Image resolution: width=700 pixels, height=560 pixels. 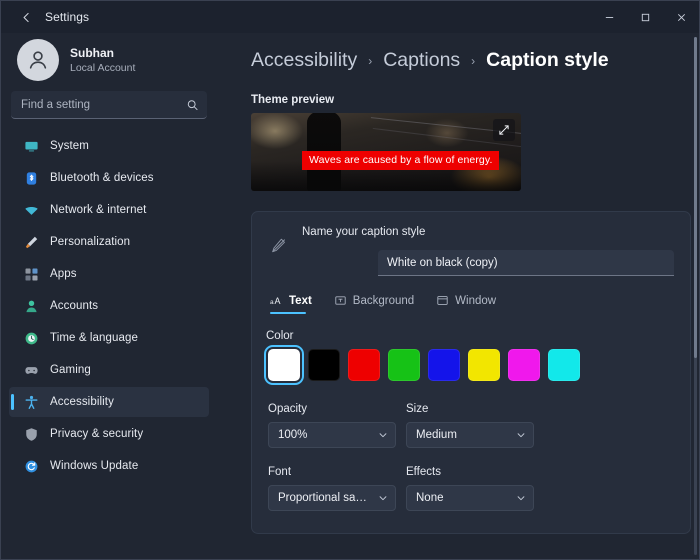 I want to click on sidebar-item-apps: Apps, so click(x=109, y=274).